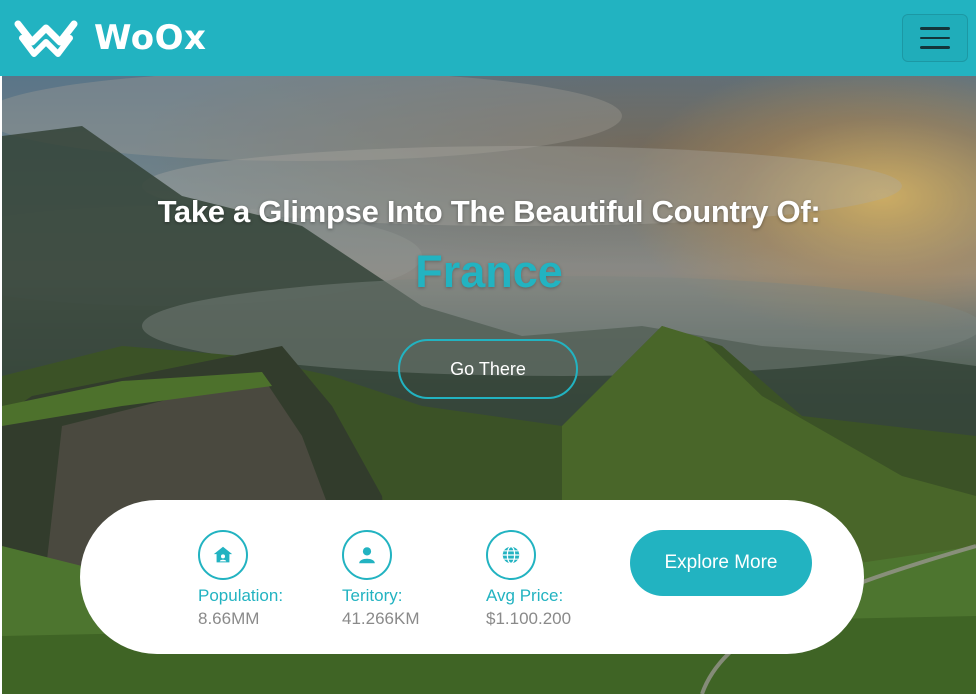  Describe the element at coordinates (229, 618) in the screenshot. I see `stat-value: 8.66MM` at that location.